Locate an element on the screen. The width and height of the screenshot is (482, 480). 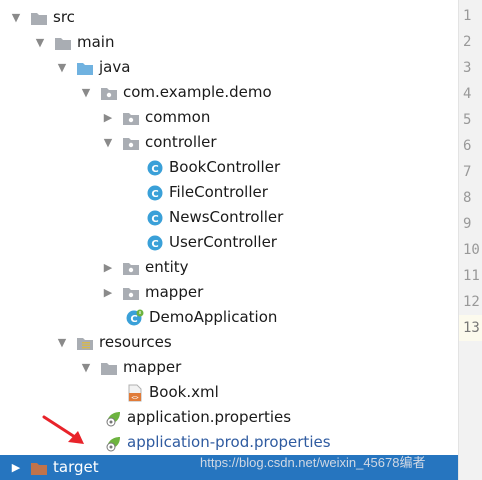
tree-item-label: NewsController is located at coordinates (226, 217).